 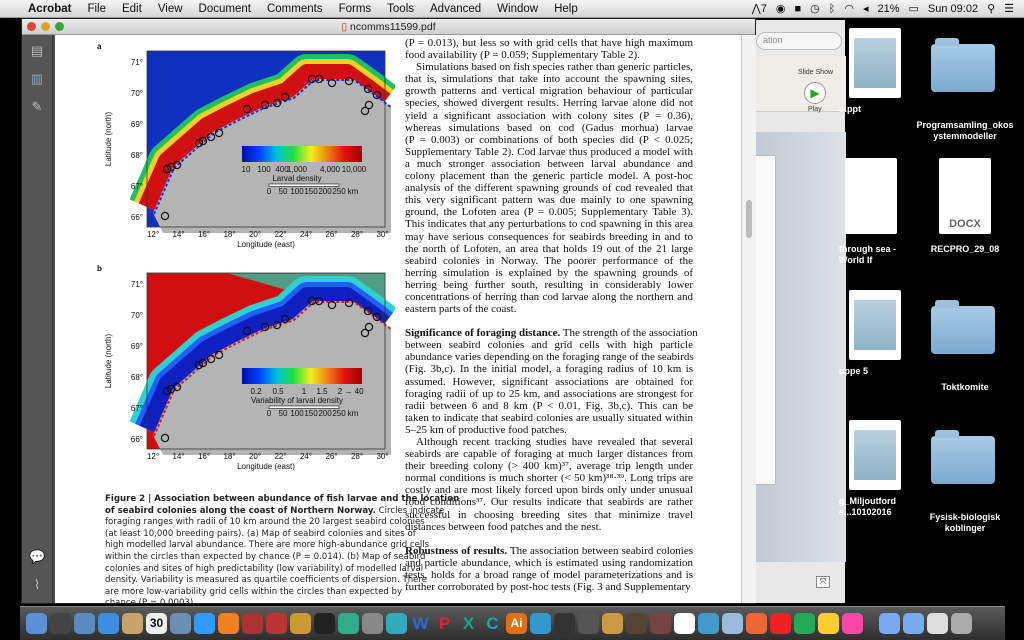 I want to click on dock-picasa-icon, so click(x=828, y=623).